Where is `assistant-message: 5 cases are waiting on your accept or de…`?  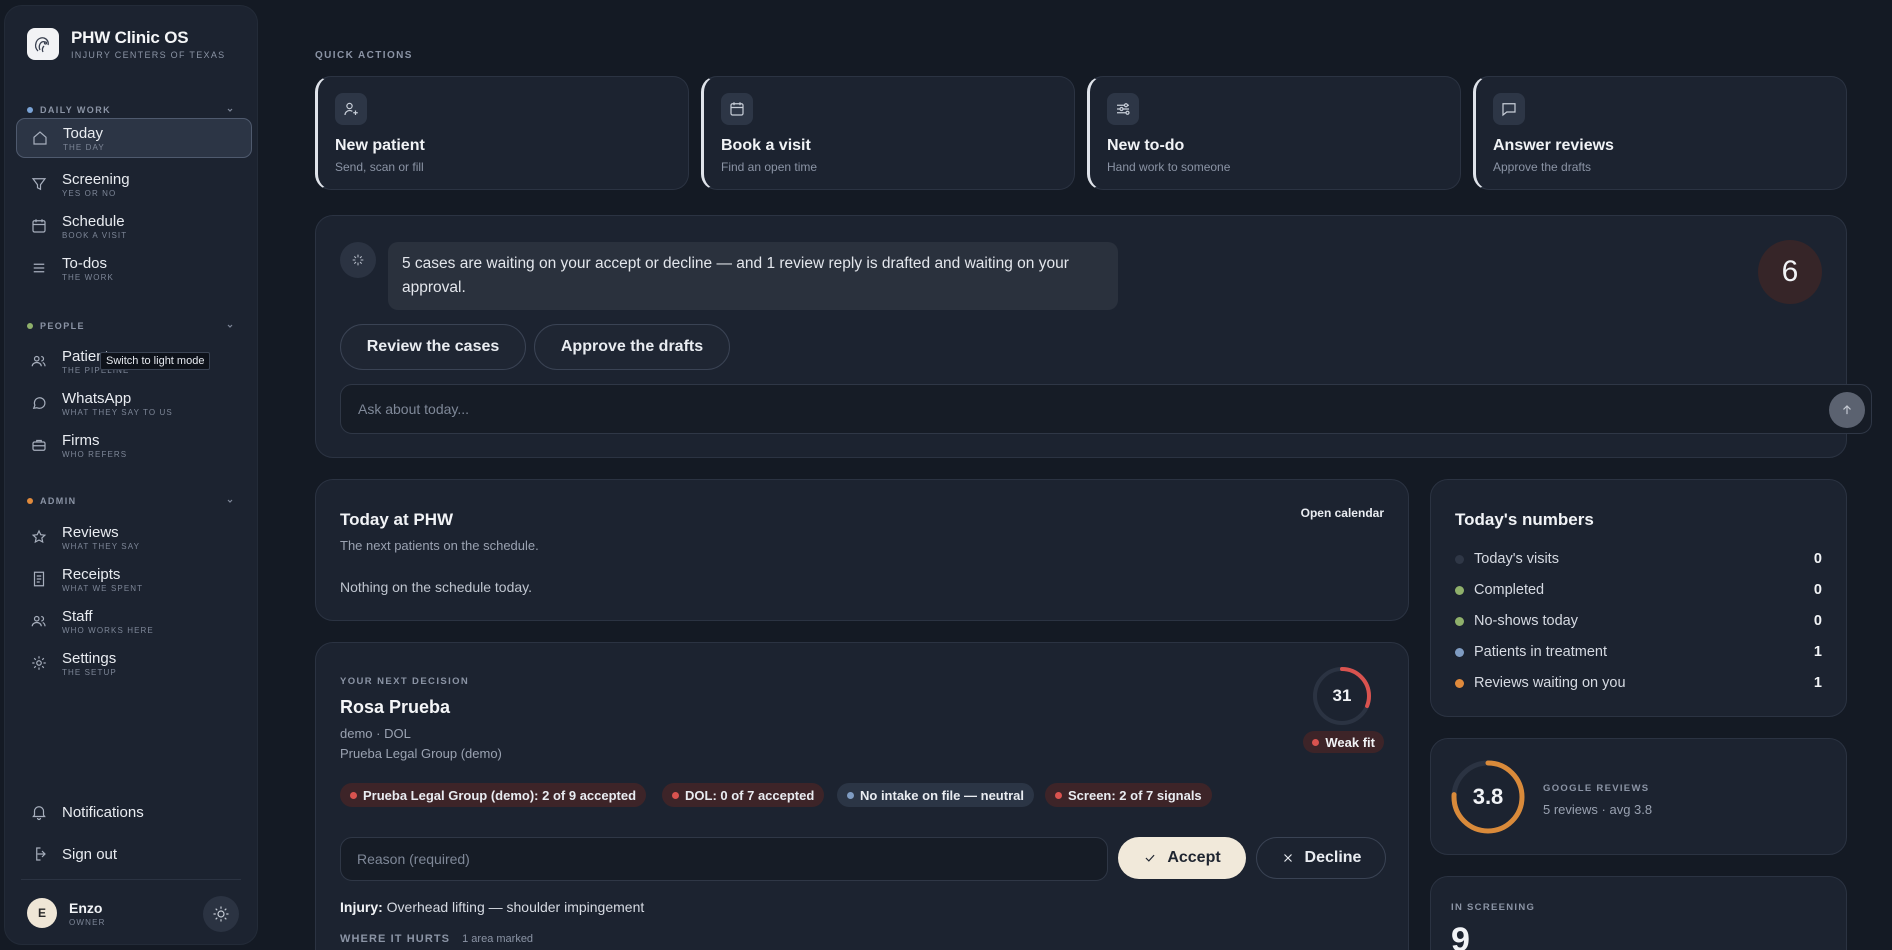 assistant-message: 5 cases are waiting on your accept or de… is located at coordinates (753, 276).